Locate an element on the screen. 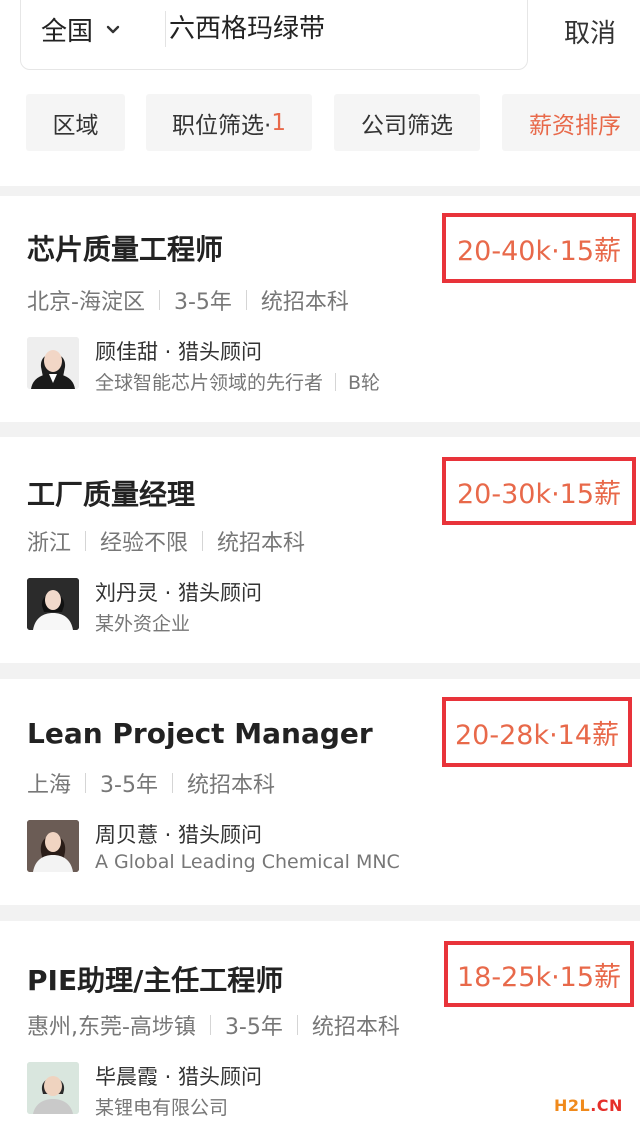  job-location: 浙江 is located at coordinates (49, 543).